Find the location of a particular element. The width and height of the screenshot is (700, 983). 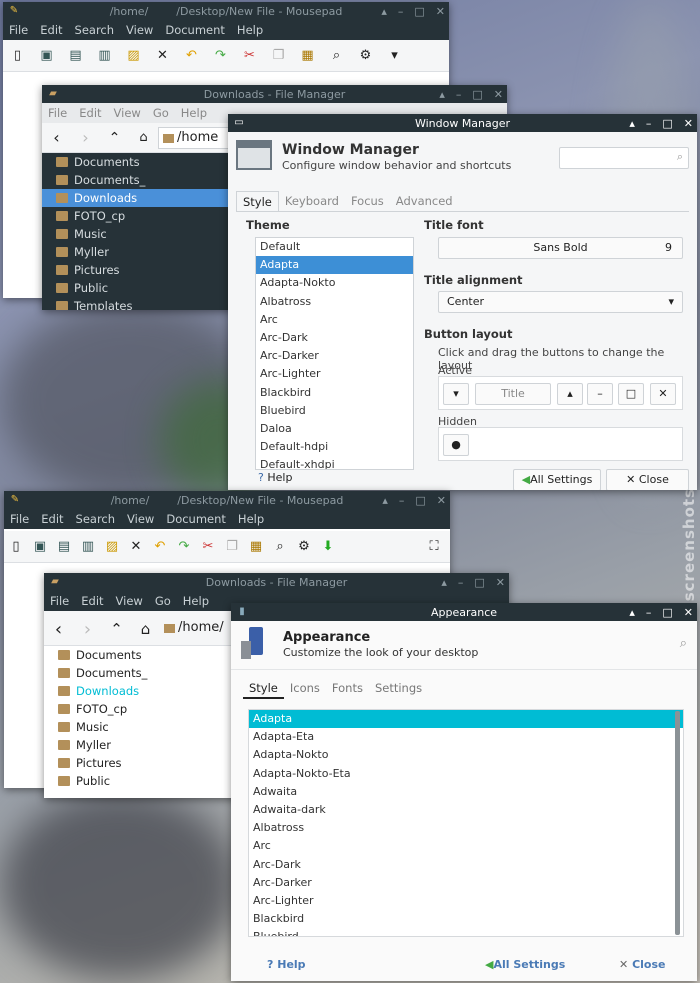

replace-icon: ⚙ is located at coordinates (304, 546).